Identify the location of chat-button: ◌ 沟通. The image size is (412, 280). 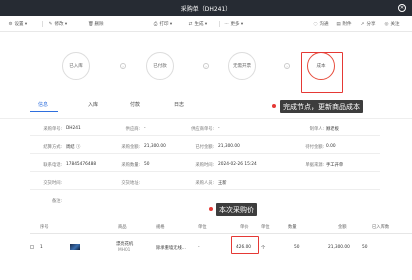
(321, 24).